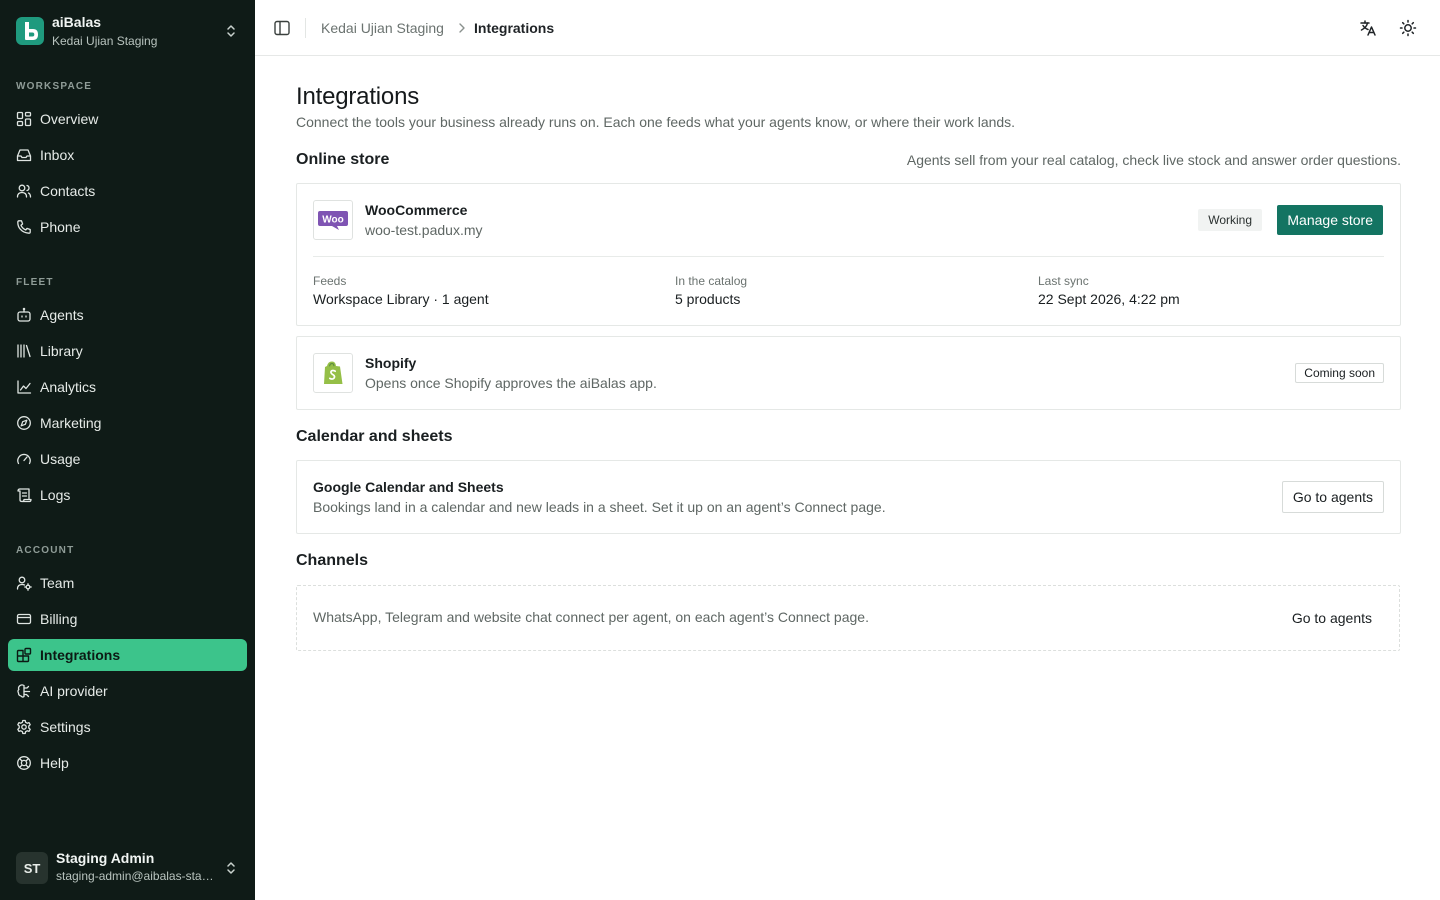 This screenshot has height=900, width=1440. What do you see at coordinates (1230, 220) in the screenshot?
I see `status-badge: Working` at bounding box center [1230, 220].